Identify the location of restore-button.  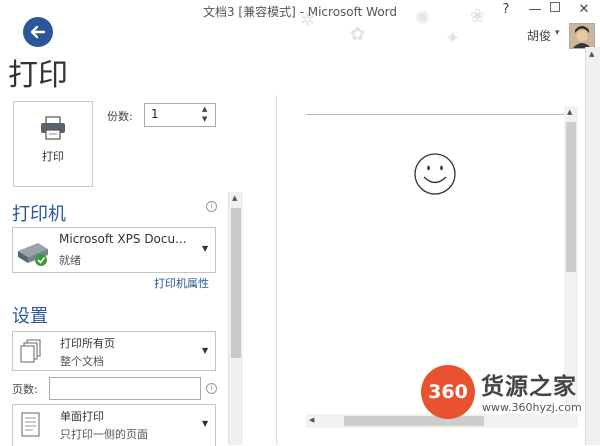
(555, 7).